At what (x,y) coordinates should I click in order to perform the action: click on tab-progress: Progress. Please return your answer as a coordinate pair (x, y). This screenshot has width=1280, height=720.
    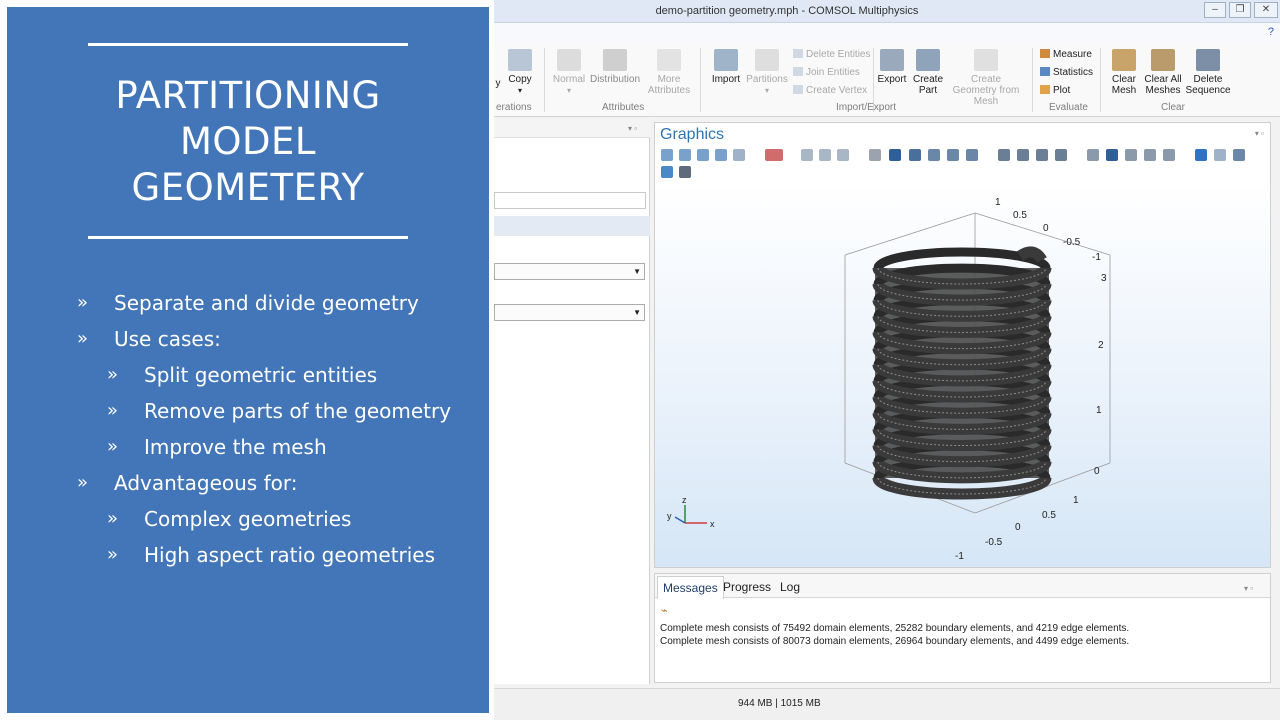
    Looking at the image, I should click on (747, 587).